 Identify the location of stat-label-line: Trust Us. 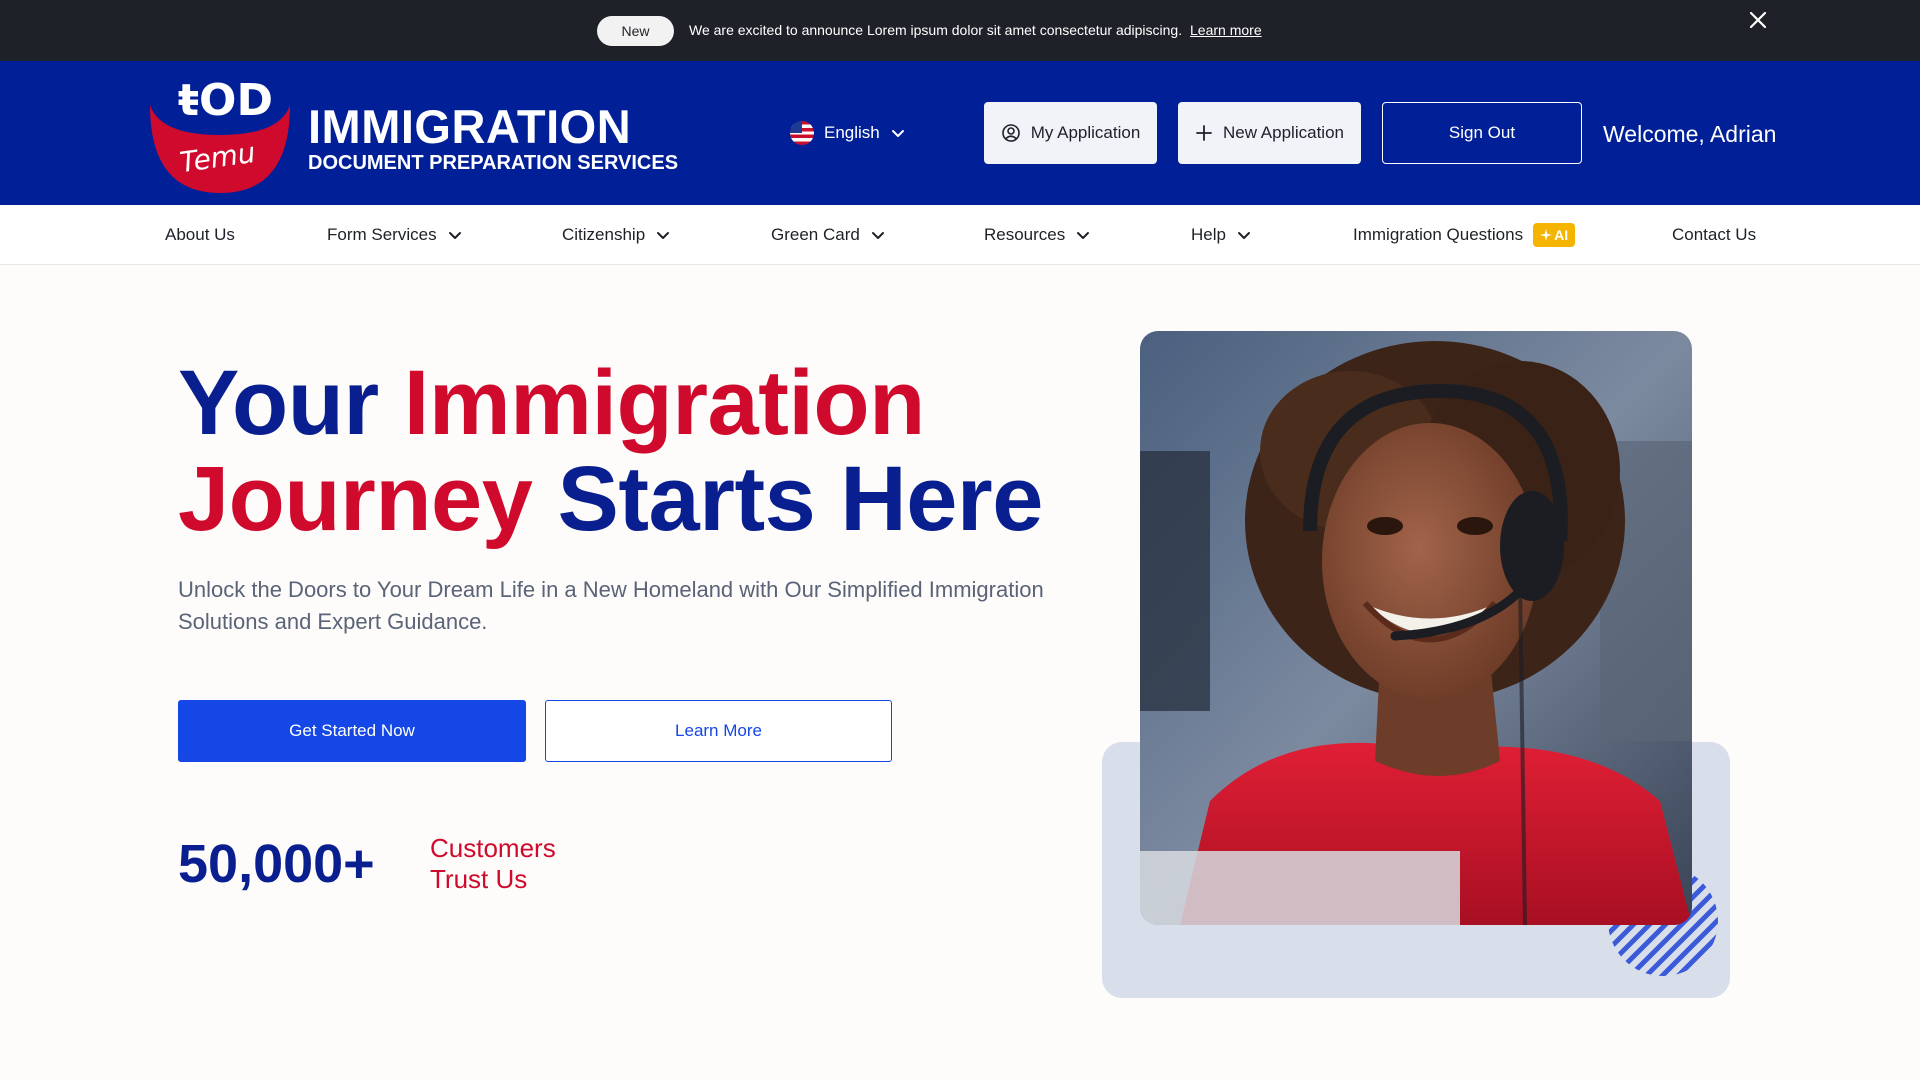
(479, 879).